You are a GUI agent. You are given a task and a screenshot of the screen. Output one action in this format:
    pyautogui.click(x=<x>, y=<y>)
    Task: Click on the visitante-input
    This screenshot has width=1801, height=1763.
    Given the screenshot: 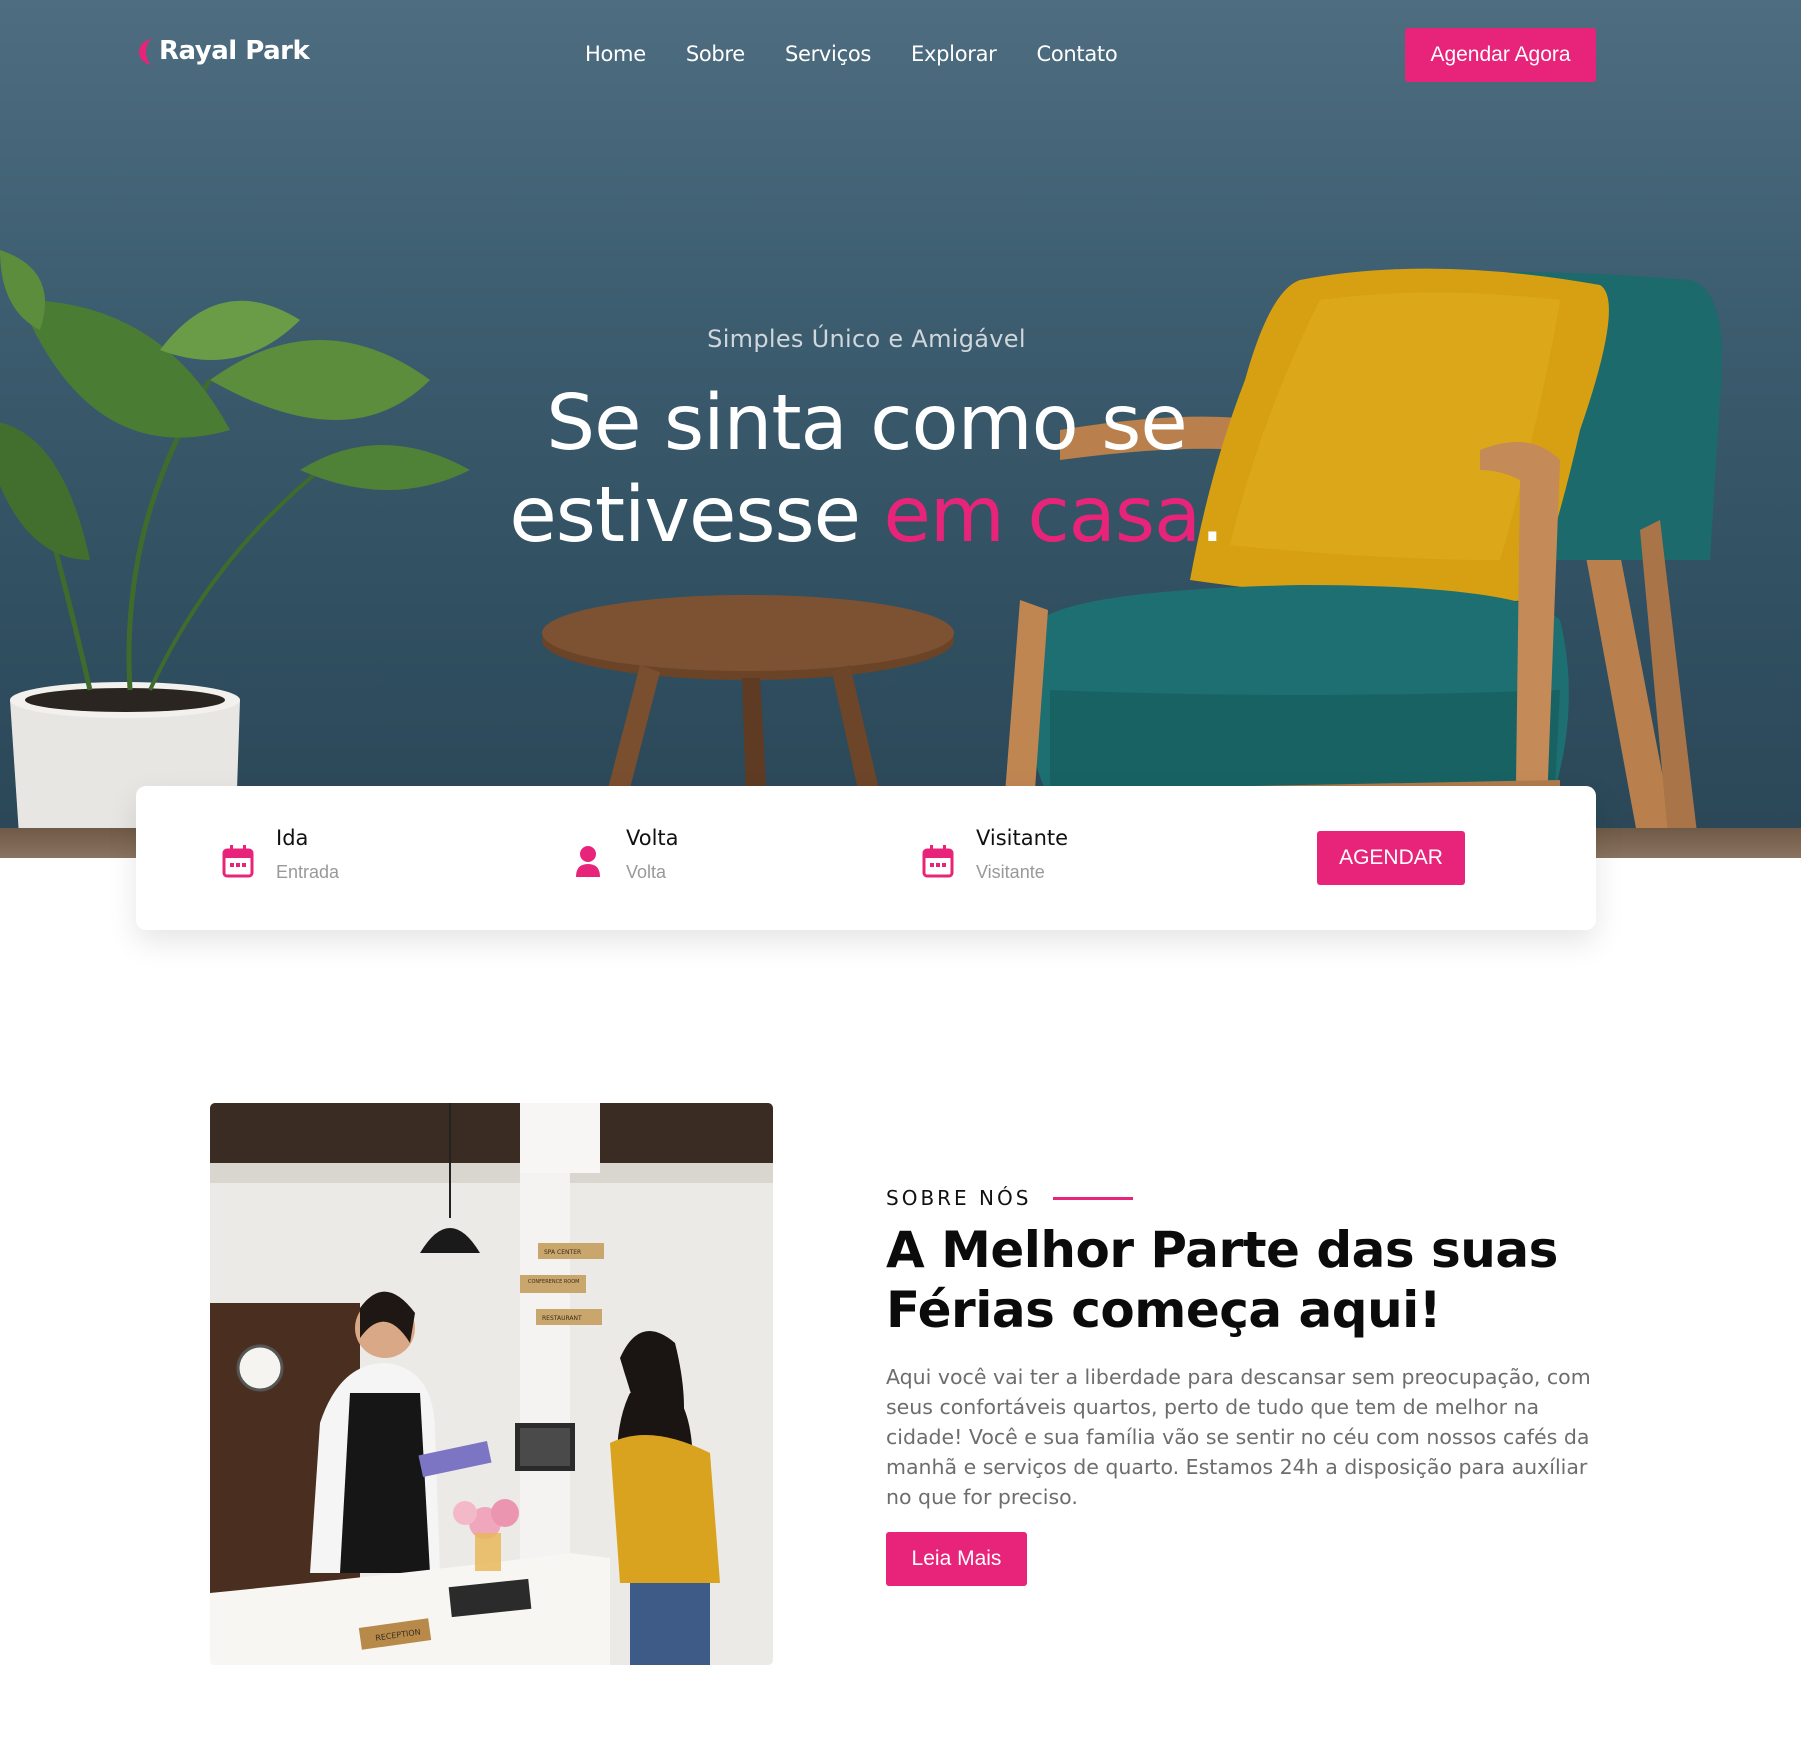 What is the action you would take?
    pyautogui.click(x=1076, y=872)
    